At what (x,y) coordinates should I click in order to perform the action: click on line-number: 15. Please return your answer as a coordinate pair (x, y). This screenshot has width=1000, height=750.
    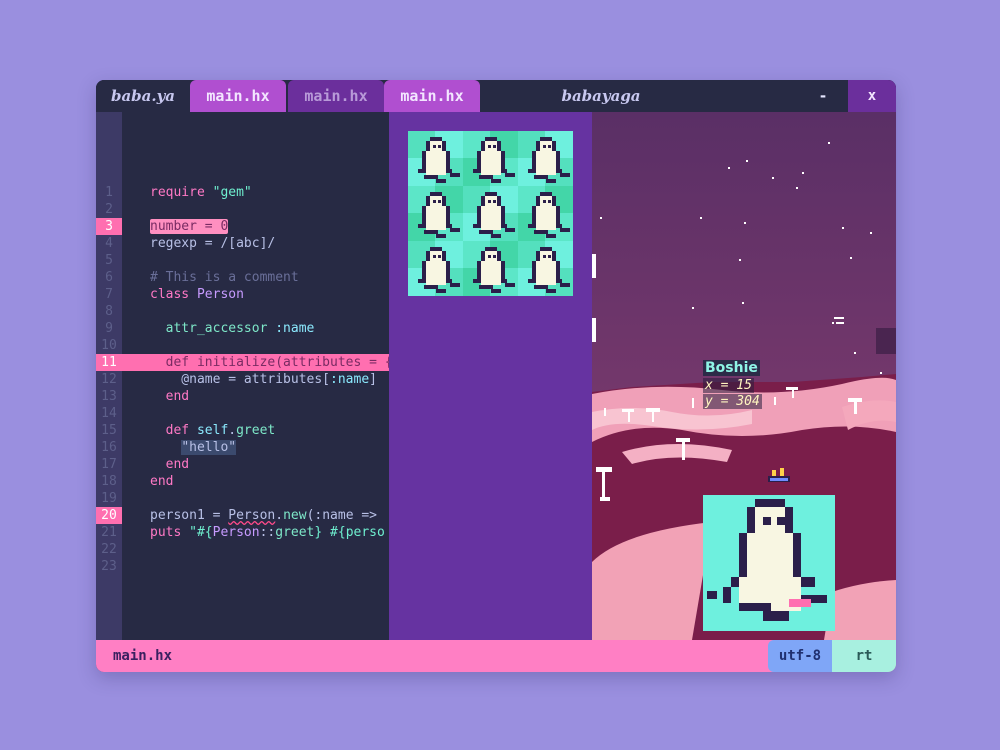
    Looking at the image, I should click on (109, 430).